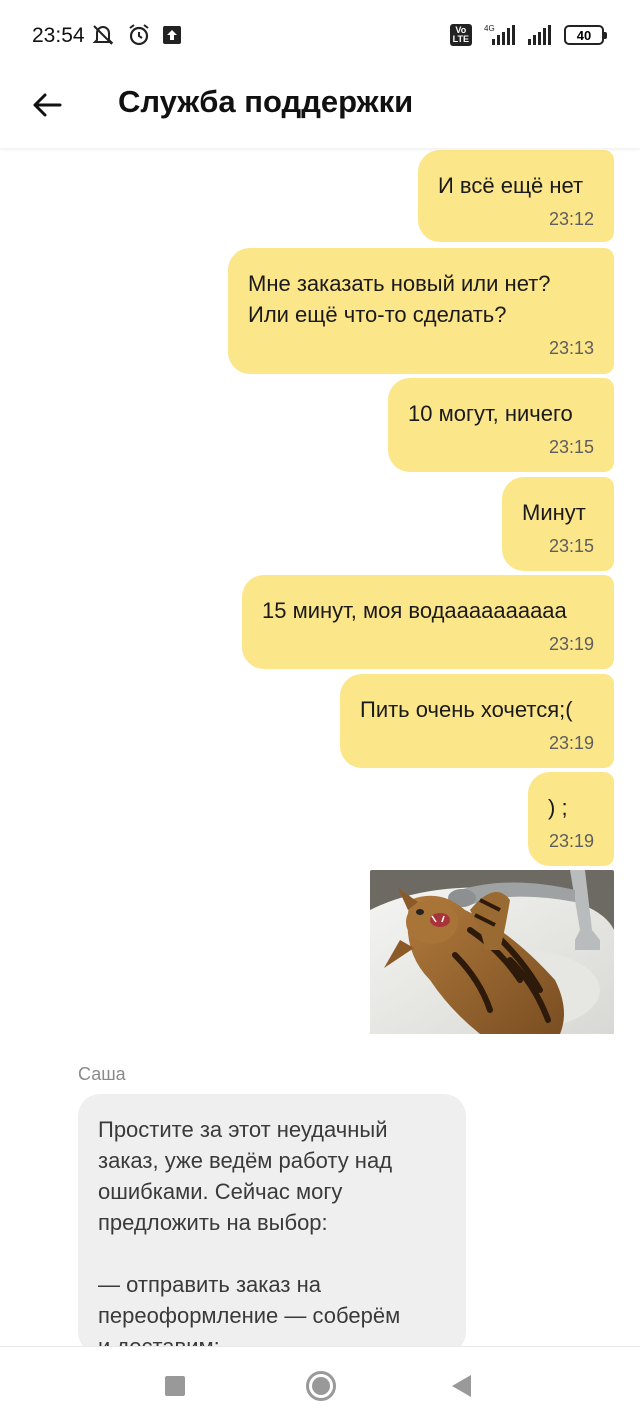  What do you see at coordinates (461, 1386) in the screenshot?
I see `system-back-button` at bounding box center [461, 1386].